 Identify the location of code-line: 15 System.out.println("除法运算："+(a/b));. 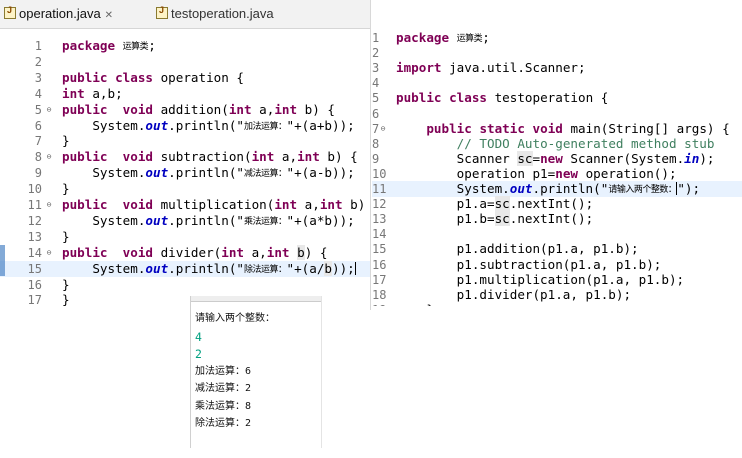
(185, 268).